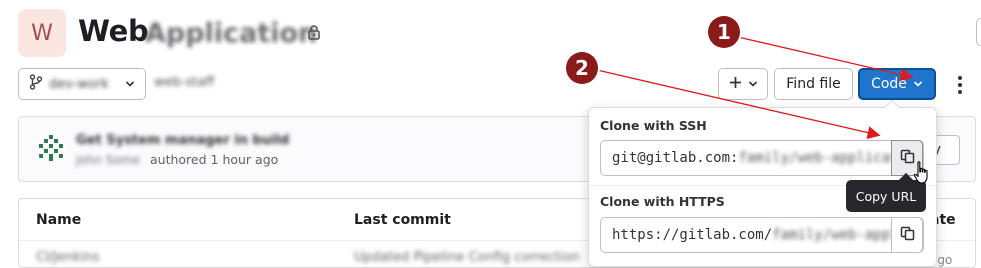  Describe the element at coordinates (978, 32) in the screenshot. I see `edge-button` at that location.